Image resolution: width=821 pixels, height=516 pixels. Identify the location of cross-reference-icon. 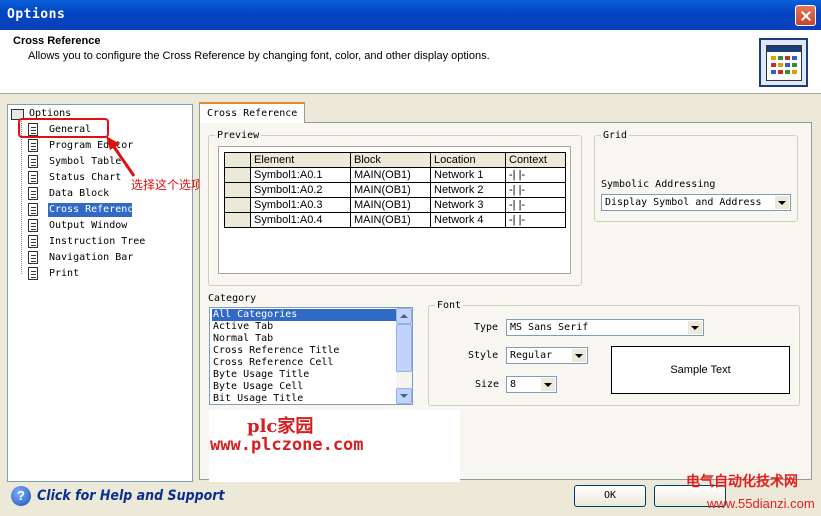
(783, 62).